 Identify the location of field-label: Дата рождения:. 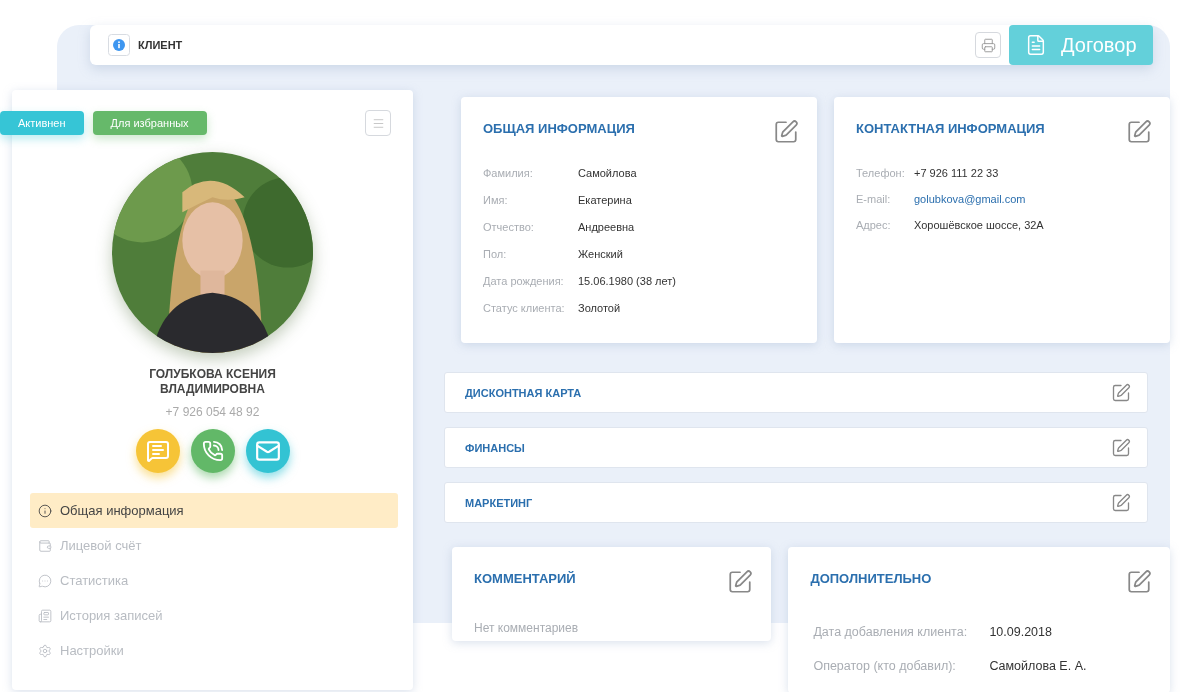
(524, 281).